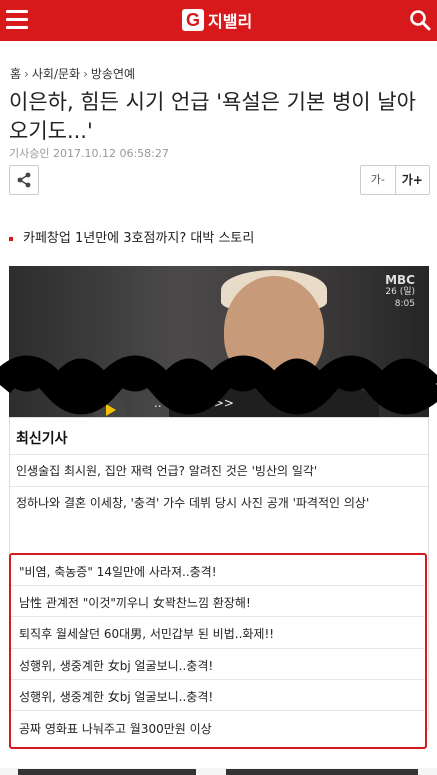 The height and width of the screenshot is (775, 437). I want to click on promo-link: 카페창업 1년만에 3호점까지? 대박 스토리, so click(131, 236).